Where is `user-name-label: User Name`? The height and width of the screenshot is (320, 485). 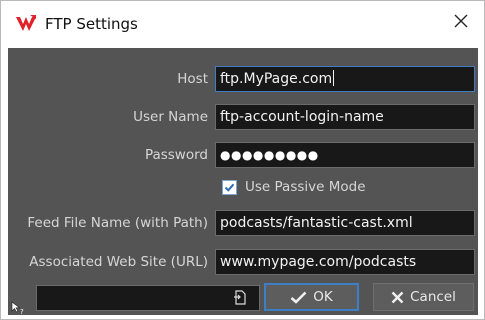
user-name-label: User Name is located at coordinates (170, 117).